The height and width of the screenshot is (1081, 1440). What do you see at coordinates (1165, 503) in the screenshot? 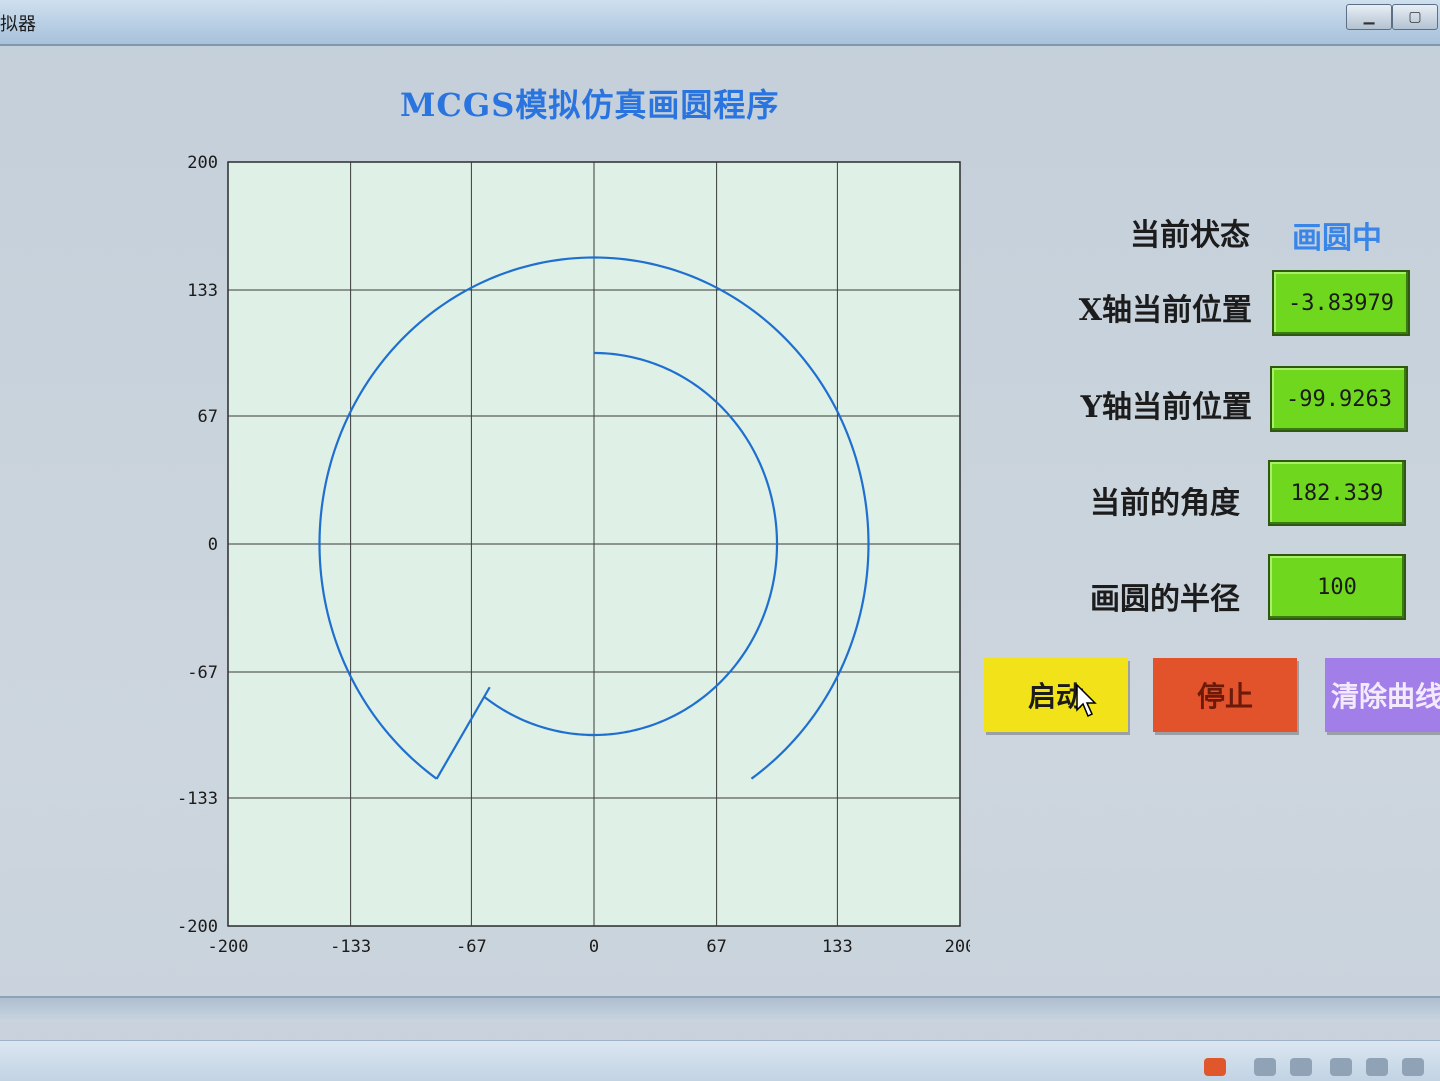
I see `angle-label: 当前的角度` at bounding box center [1165, 503].